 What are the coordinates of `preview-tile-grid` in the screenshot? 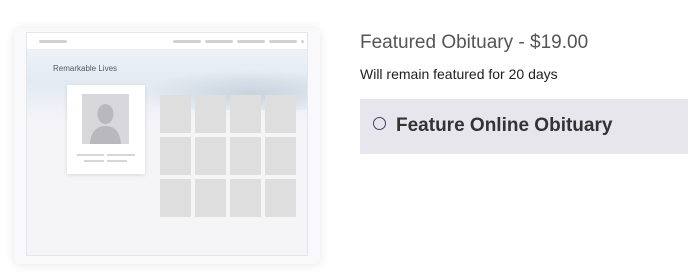 It's located at (228, 156).